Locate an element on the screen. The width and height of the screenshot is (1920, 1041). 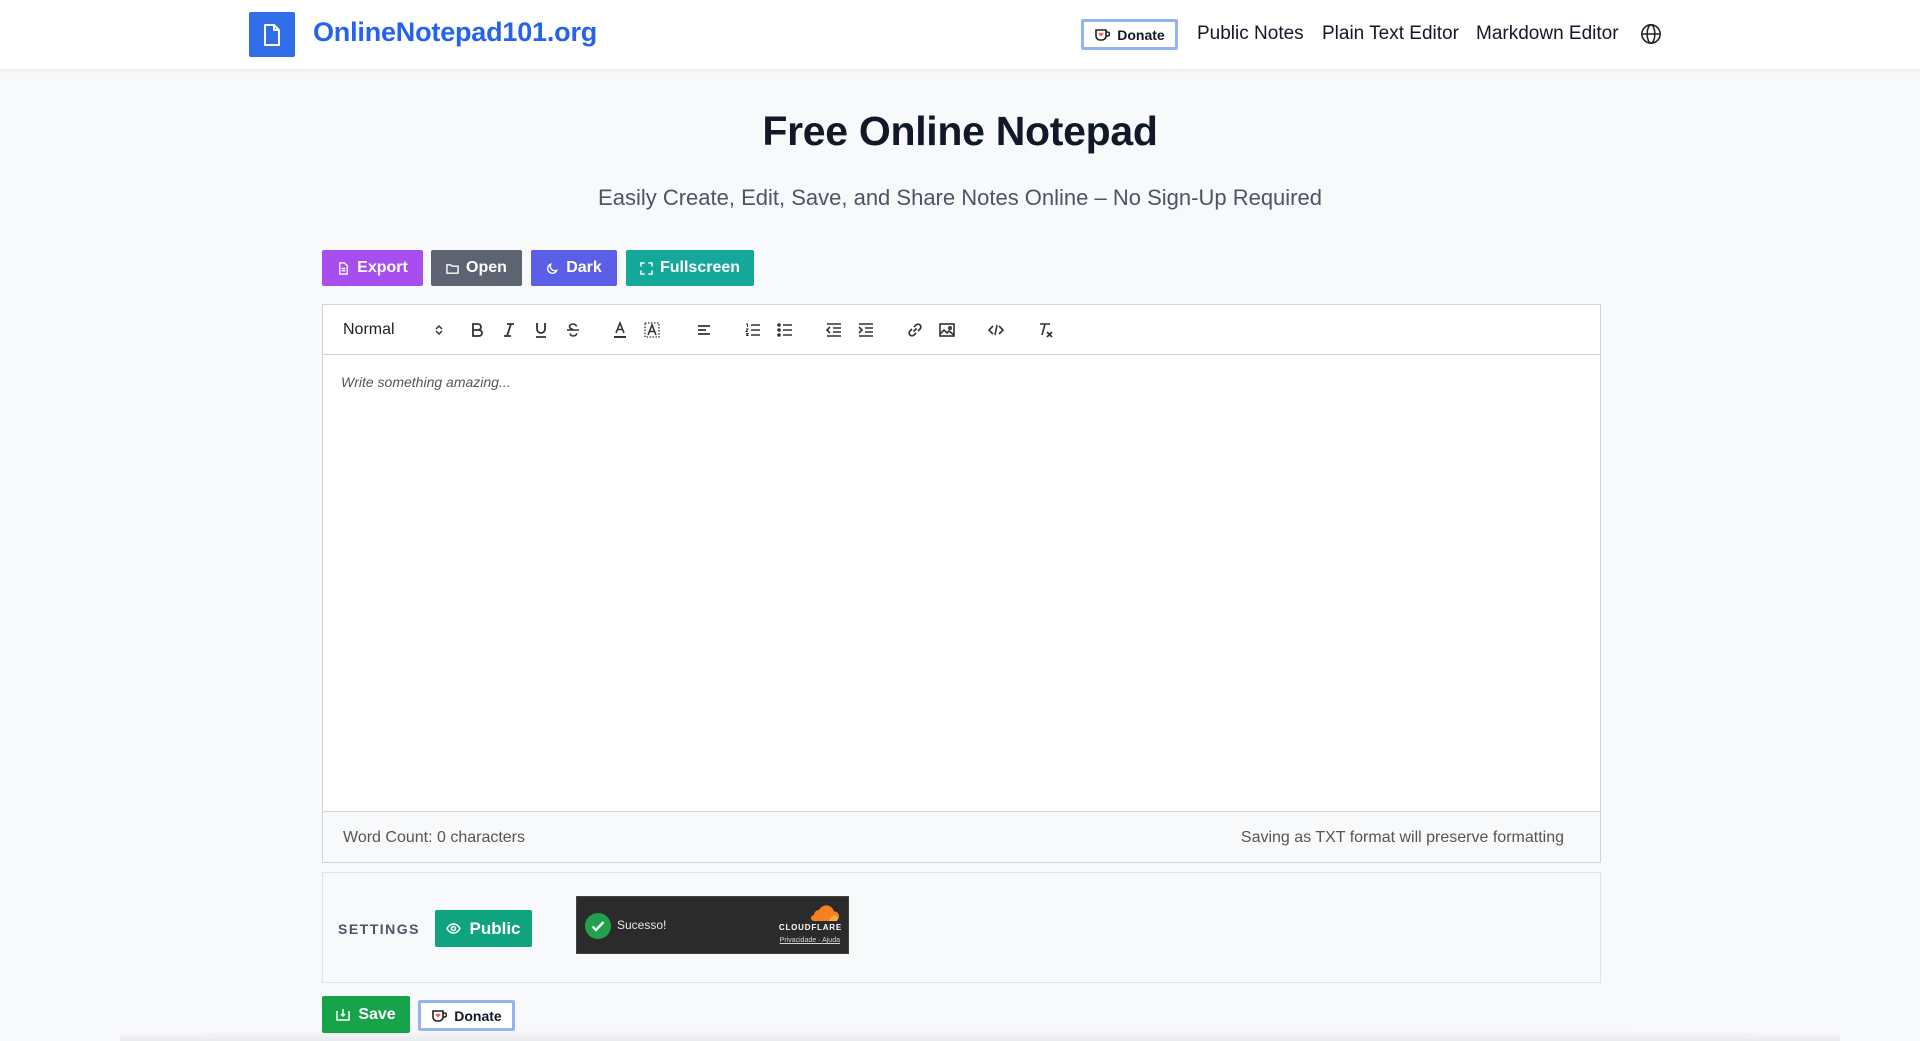
nav-markdown-editor: Markdown Editor is located at coordinates (1547, 34).